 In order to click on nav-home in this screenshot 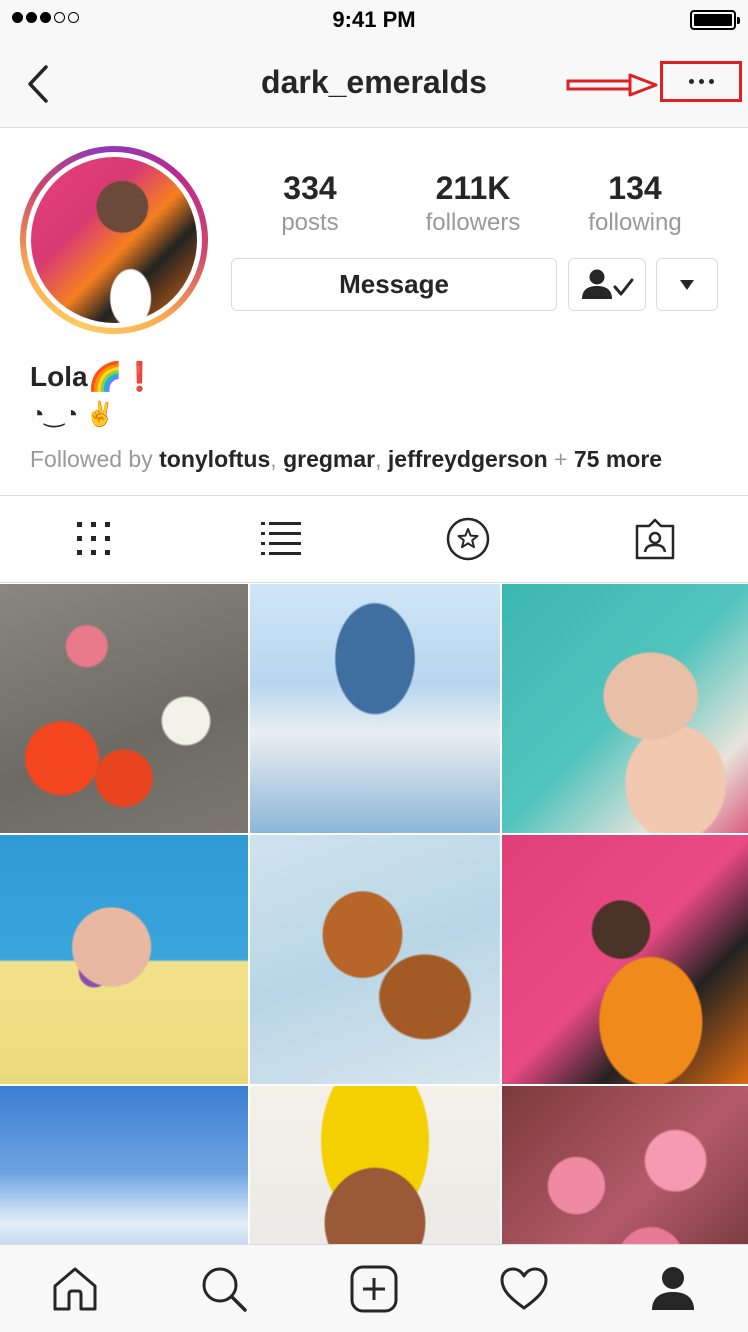, I will do `click(75, 1288)`.